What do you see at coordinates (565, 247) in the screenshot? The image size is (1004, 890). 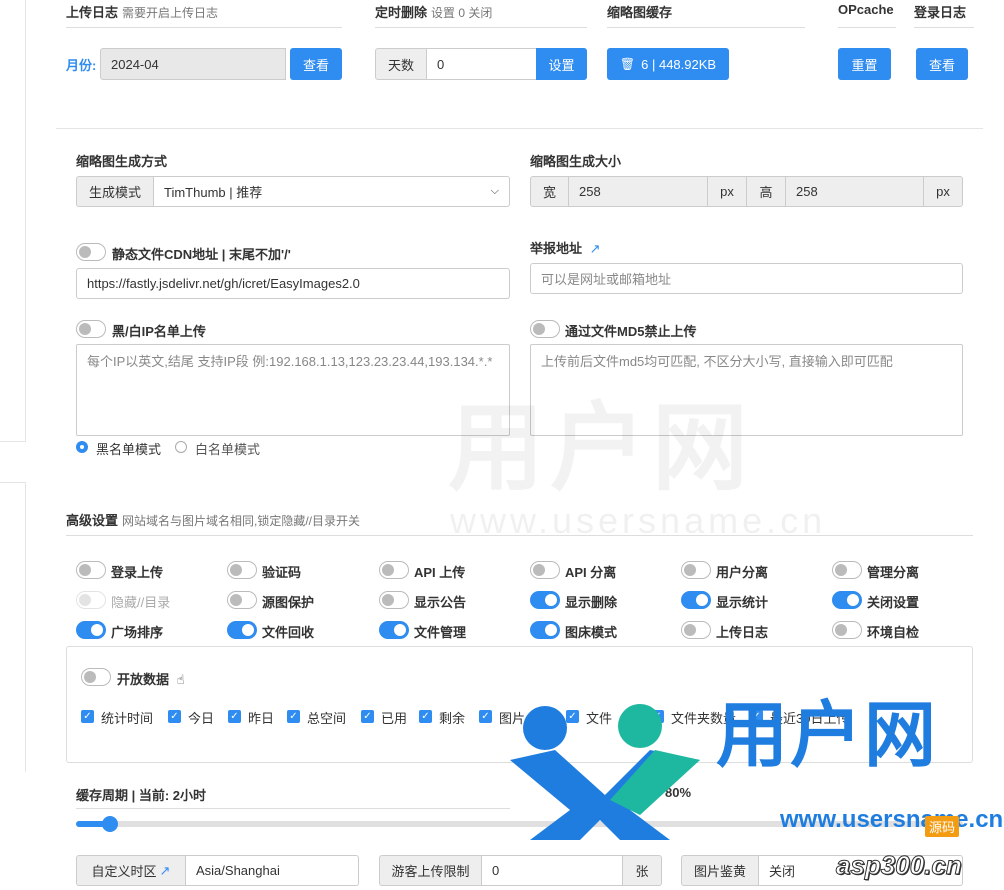 I see `report-label: 举报地址 ↗` at bounding box center [565, 247].